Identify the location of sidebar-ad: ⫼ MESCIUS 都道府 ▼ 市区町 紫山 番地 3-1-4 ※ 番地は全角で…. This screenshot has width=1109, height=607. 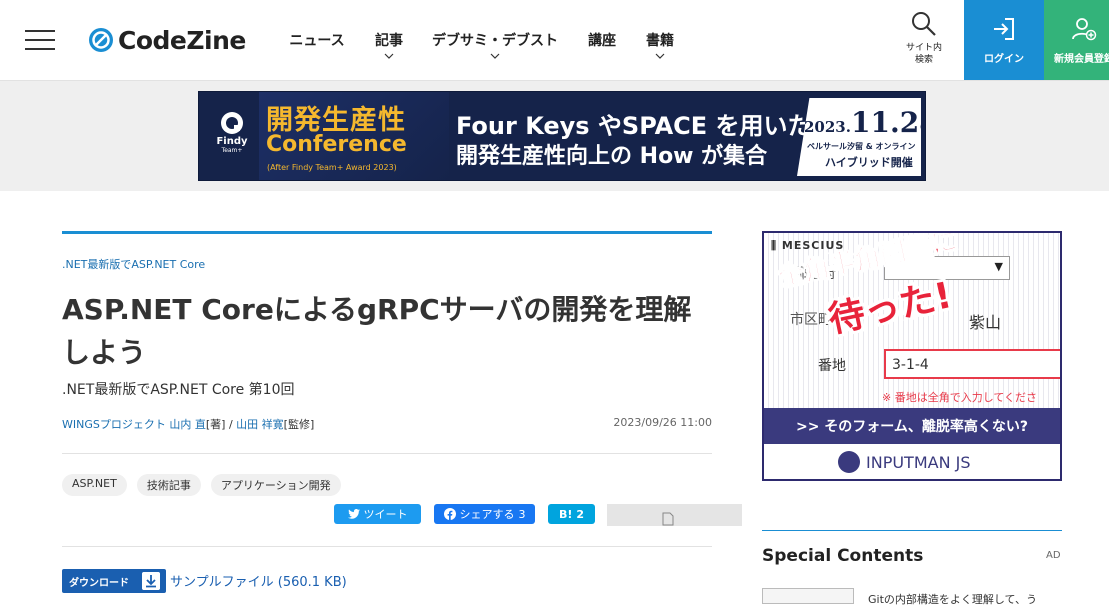
(912, 356).